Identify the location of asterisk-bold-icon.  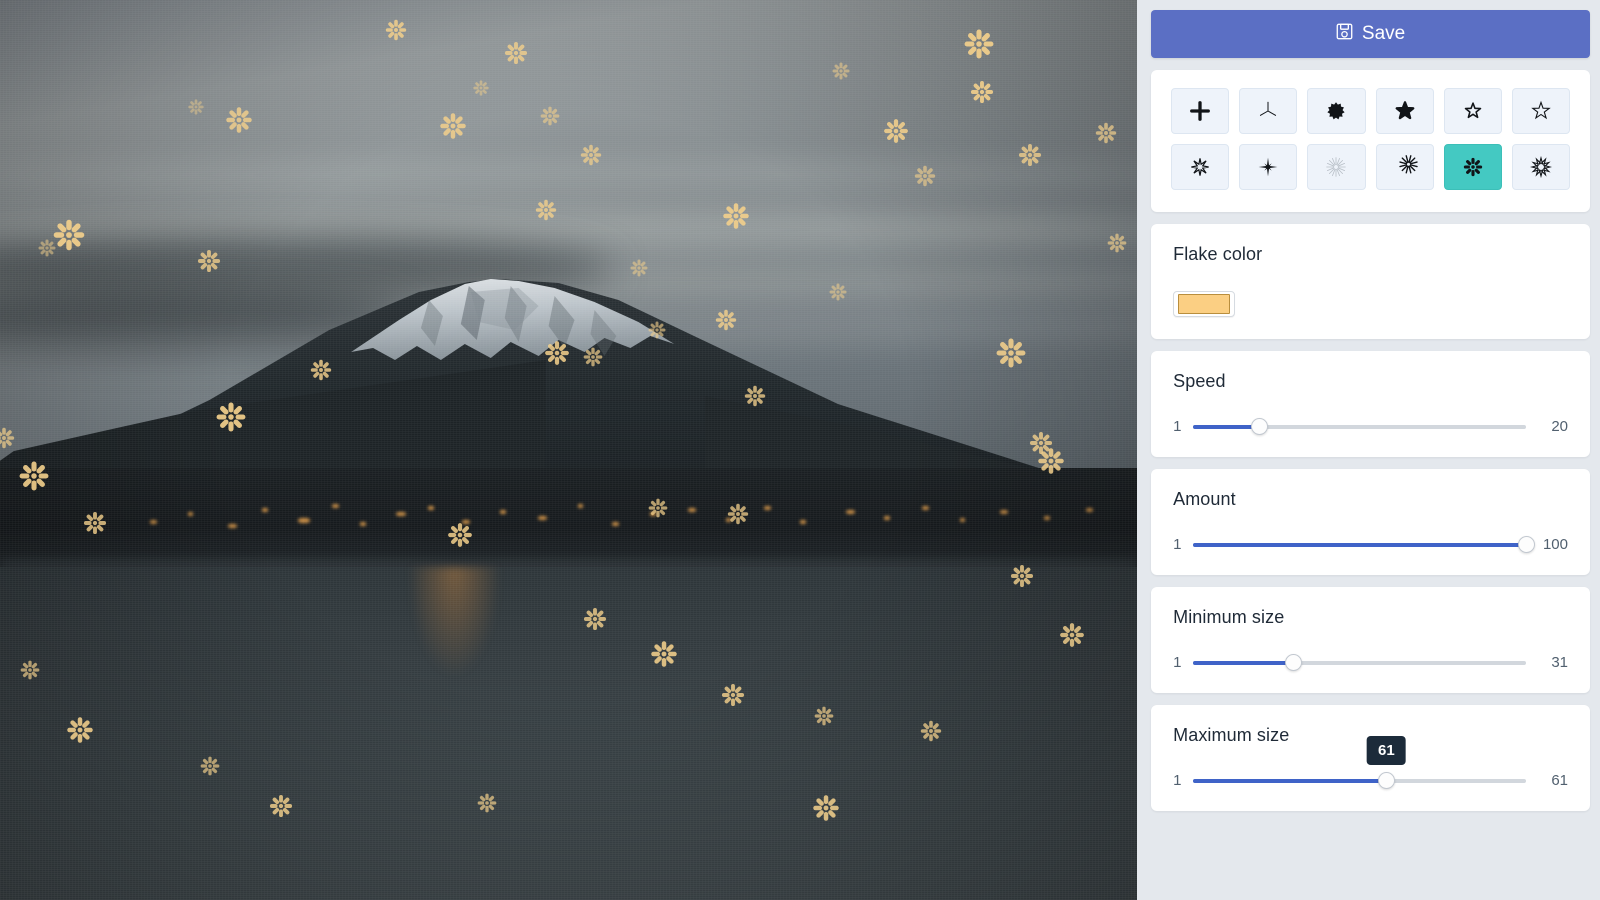
(1200, 111).